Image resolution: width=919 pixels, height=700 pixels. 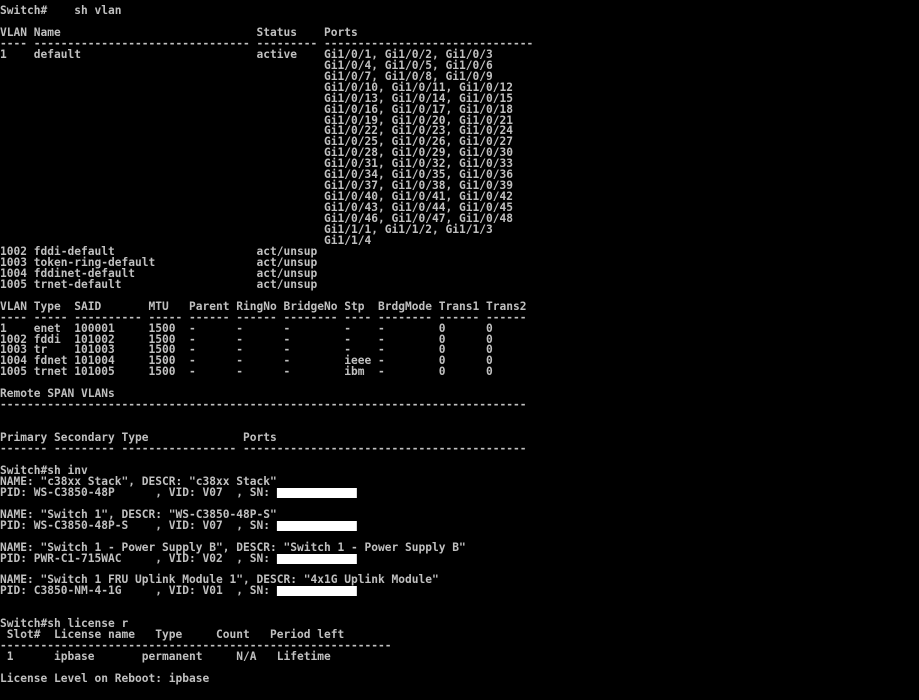 What do you see at coordinates (138, 524) in the screenshot?
I see `terminal-line-text: PID: WS-C3850-48P-S , VID: V07 , SN:` at bounding box center [138, 524].